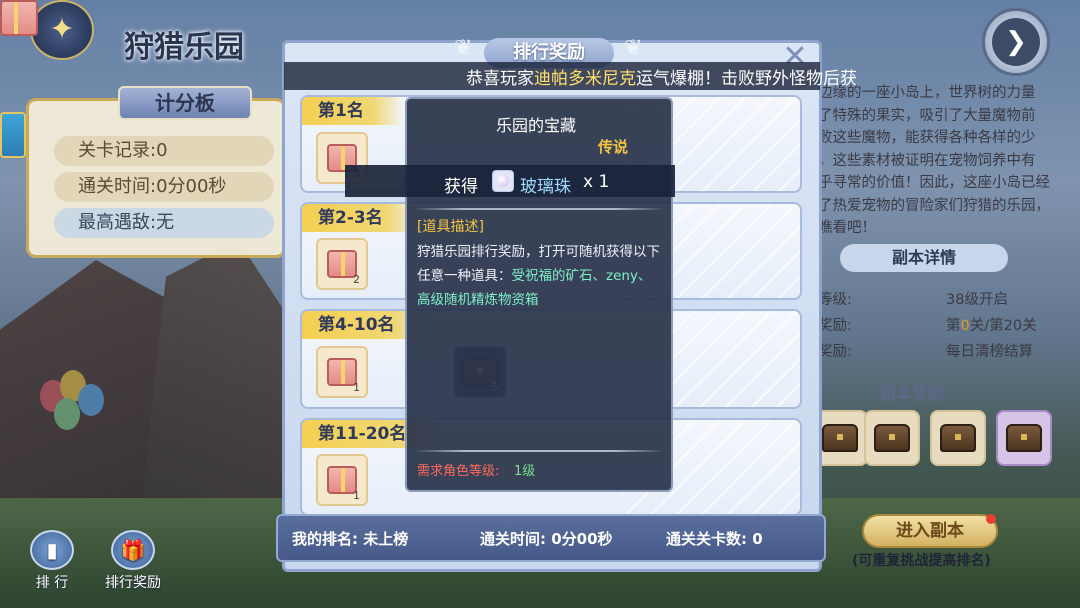 Image resolution: width=1080 pixels, height=608 pixels. Describe the element at coordinates (953, 326) in the screenshot. I see `progress-prefix: 第` at that location.